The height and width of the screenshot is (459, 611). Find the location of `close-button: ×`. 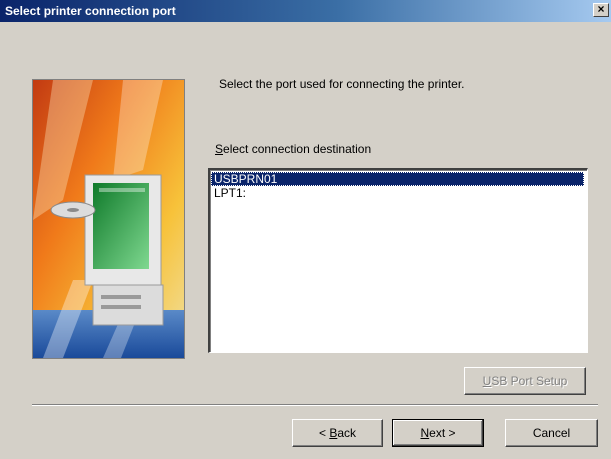

close-button: × is located at coordinates (601, 10).